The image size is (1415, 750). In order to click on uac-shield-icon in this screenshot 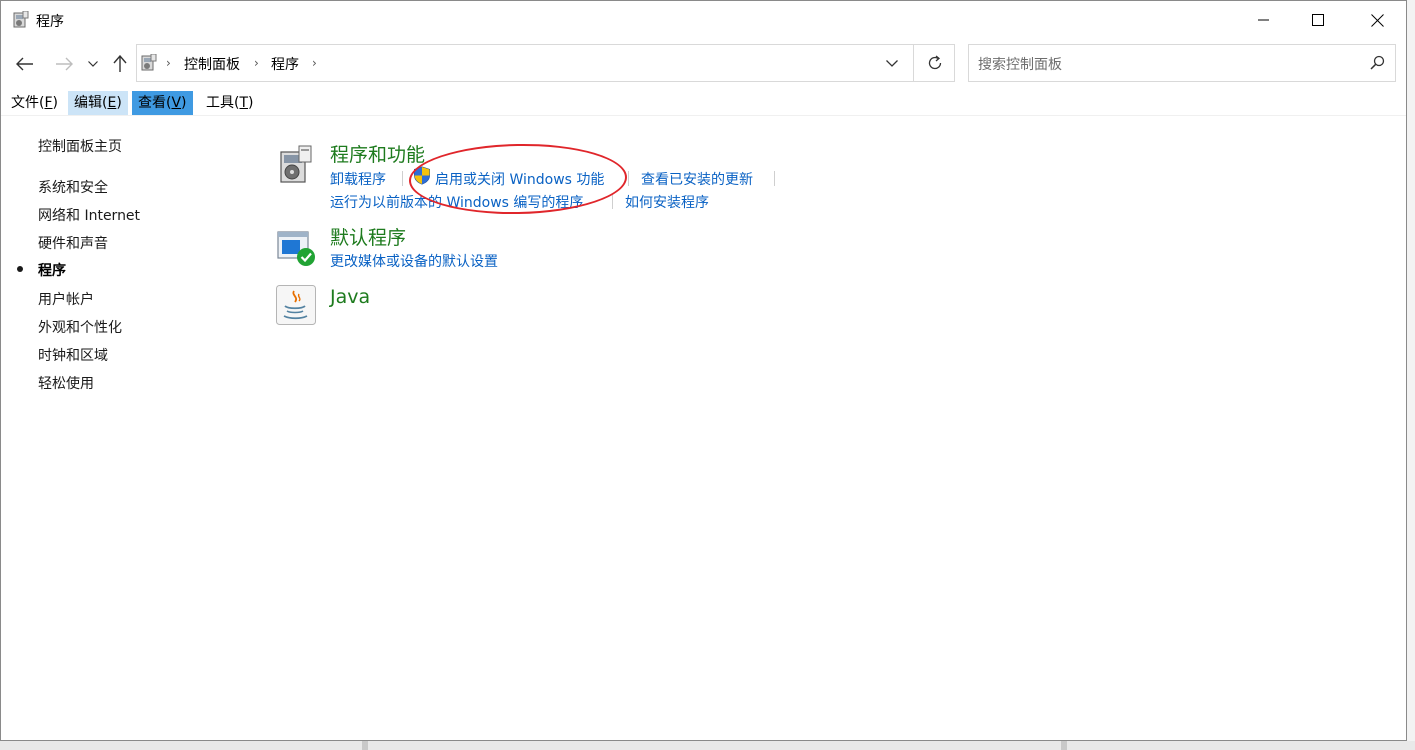, I will do `click(422, 177)`.